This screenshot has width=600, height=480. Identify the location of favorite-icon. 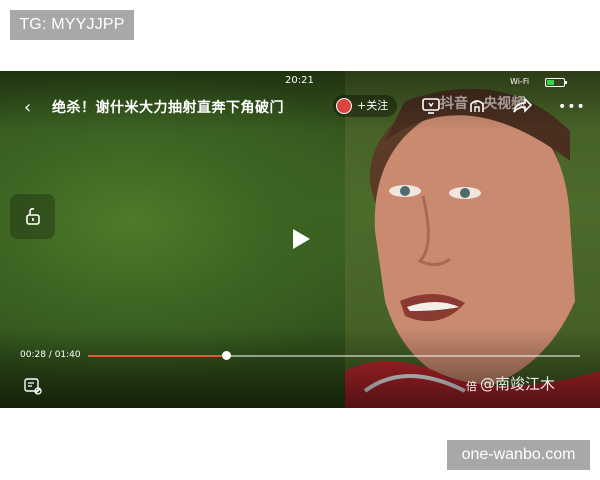
(477, 106).